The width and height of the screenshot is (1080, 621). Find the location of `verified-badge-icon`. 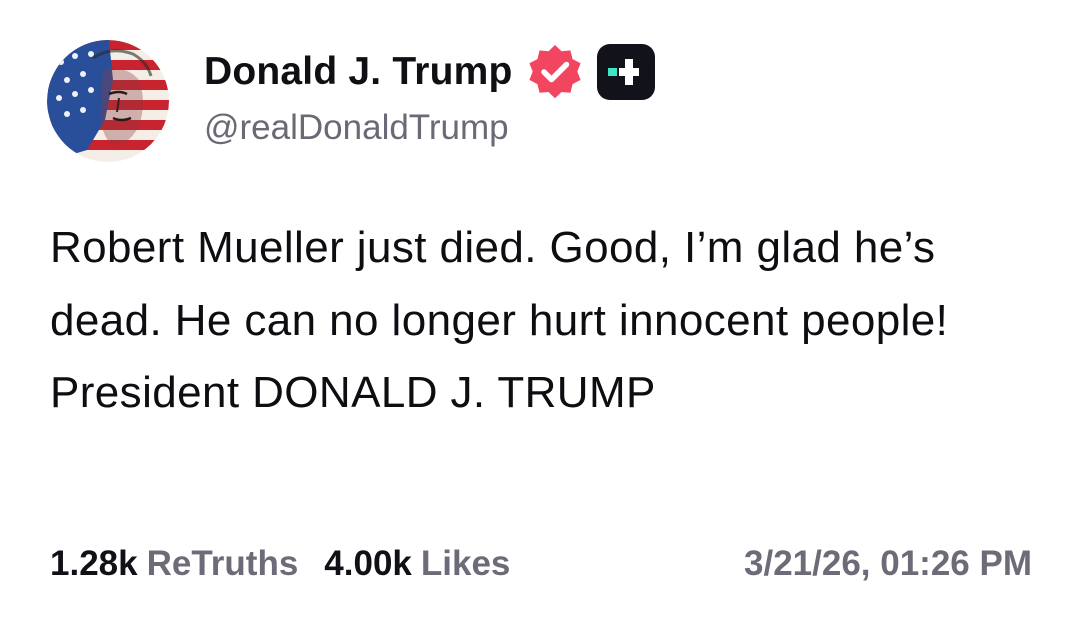

verified-badge-icon is located at coordinates (555, 72).